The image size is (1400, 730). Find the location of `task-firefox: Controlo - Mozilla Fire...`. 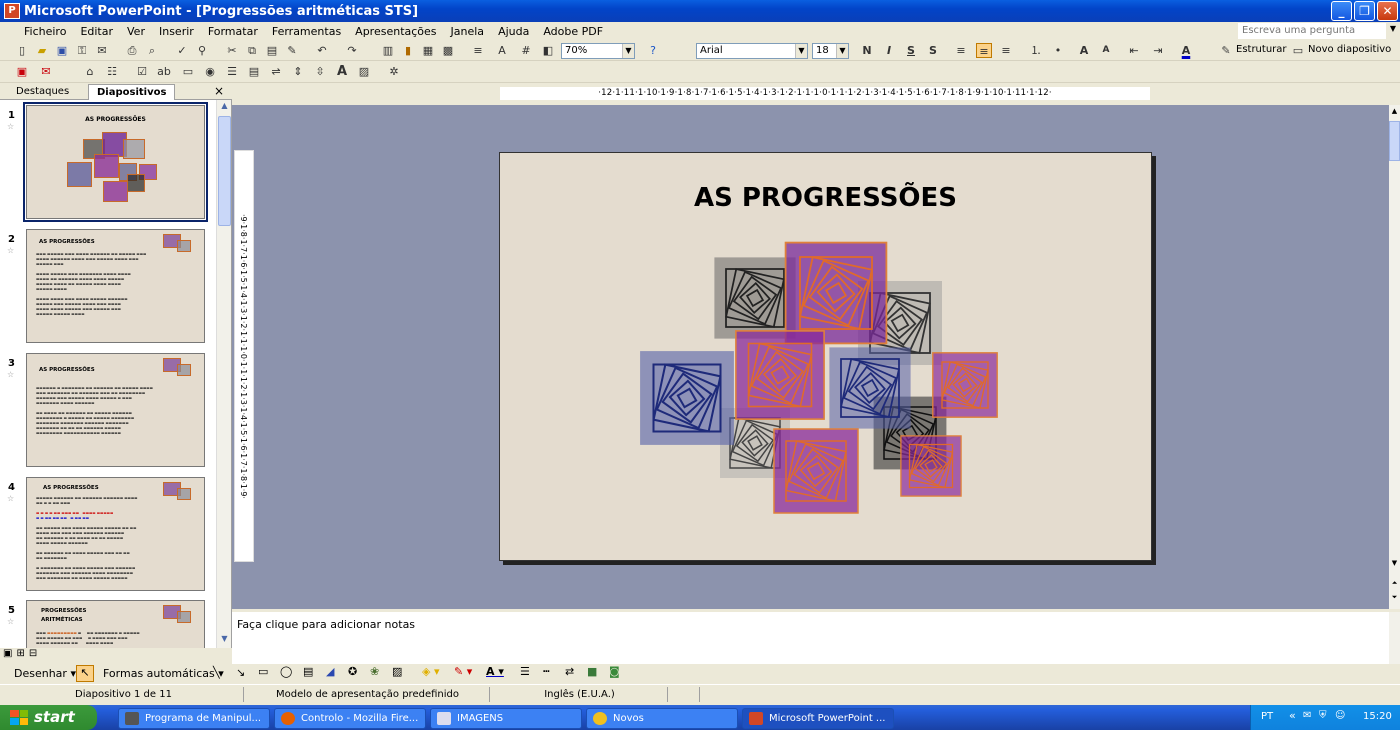

task-firefox: Controlo - Mozilla Fire... is located at coordinates (350, 718).